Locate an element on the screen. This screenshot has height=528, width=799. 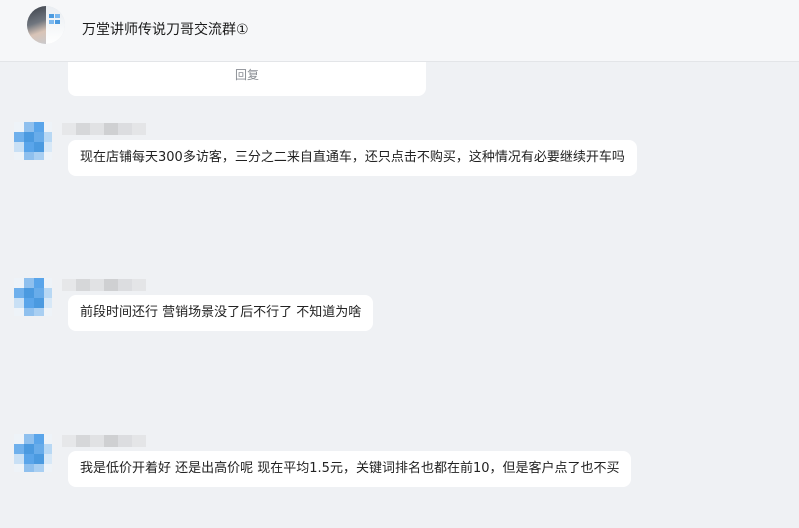
previous-message-card: 回复 is located at coordinates (247, 79).